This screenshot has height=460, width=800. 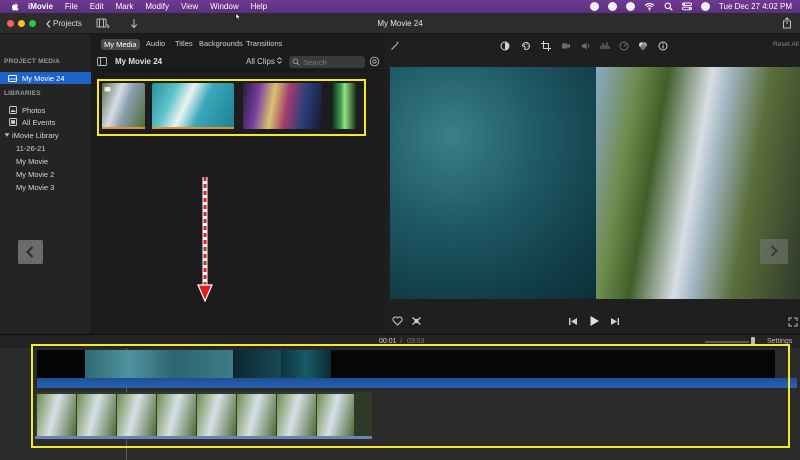 What do you see at coordinates (727, 342) in the screenshot?
I see `zoom-slider-track` at bounding box center [727, 342].